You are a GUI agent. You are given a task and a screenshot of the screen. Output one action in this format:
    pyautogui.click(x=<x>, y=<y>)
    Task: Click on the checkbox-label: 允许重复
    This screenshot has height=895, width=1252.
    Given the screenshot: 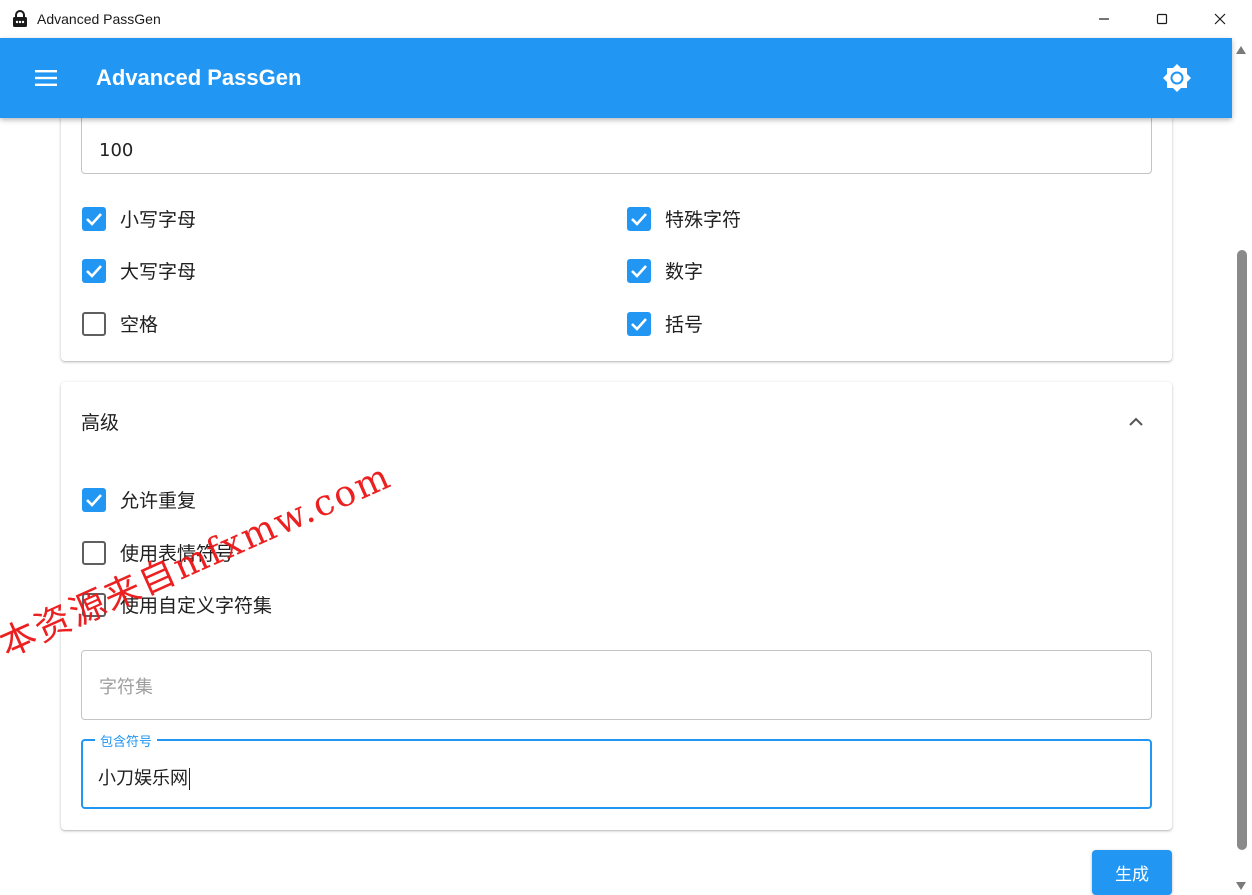 What is the action you would take?
    pyautogui.click(x=158, y=501)
    